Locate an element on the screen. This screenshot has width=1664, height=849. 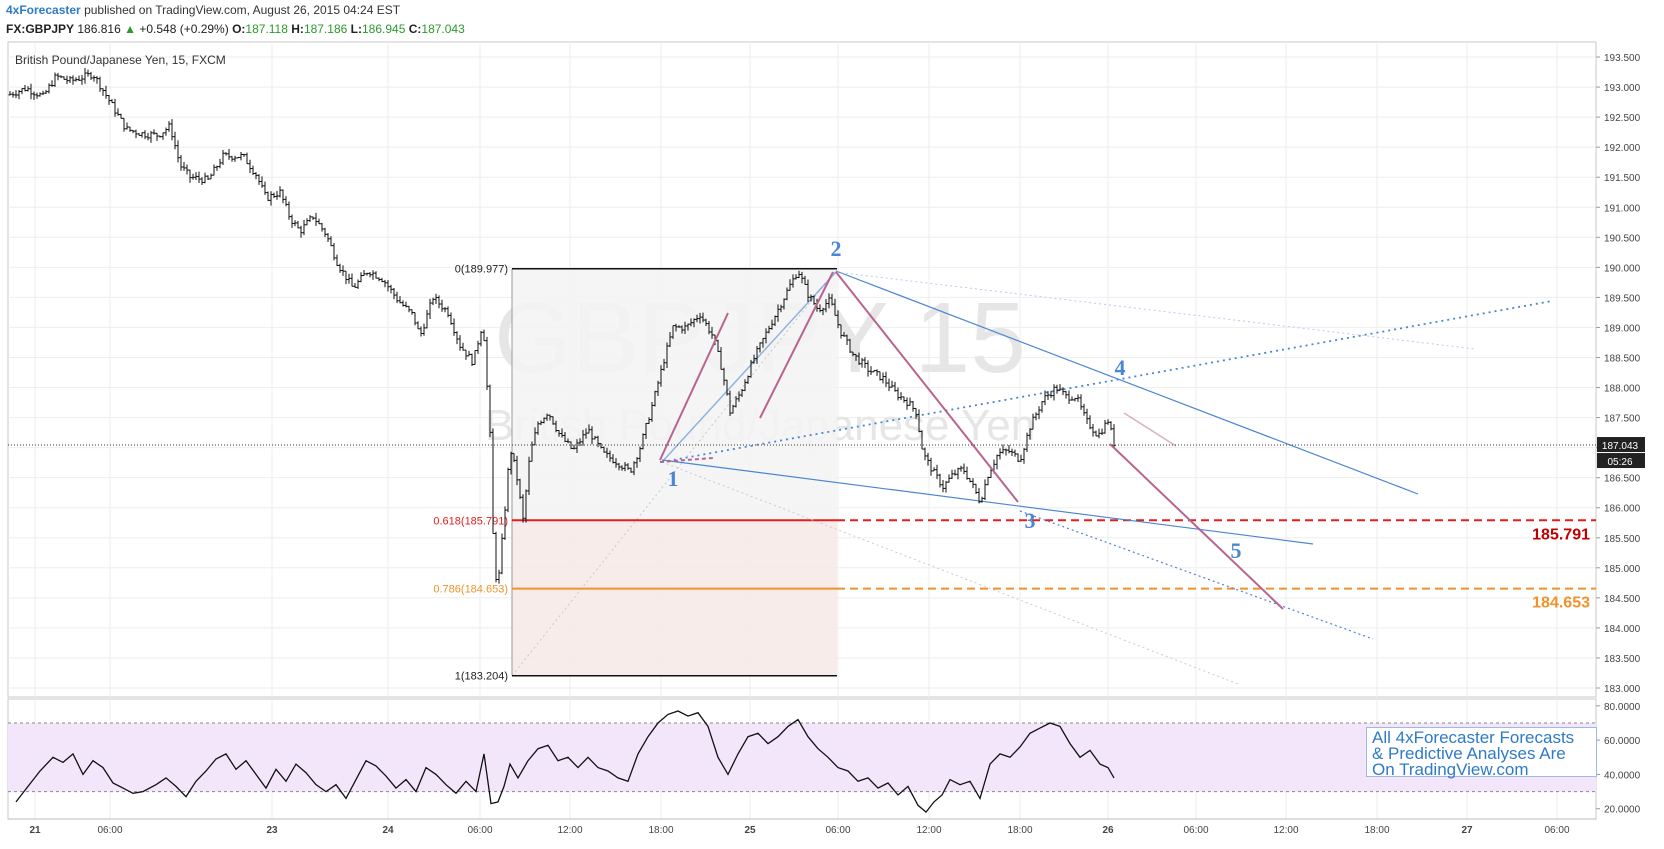
x-tick-label: 25 is located at coordinates (750, 830).